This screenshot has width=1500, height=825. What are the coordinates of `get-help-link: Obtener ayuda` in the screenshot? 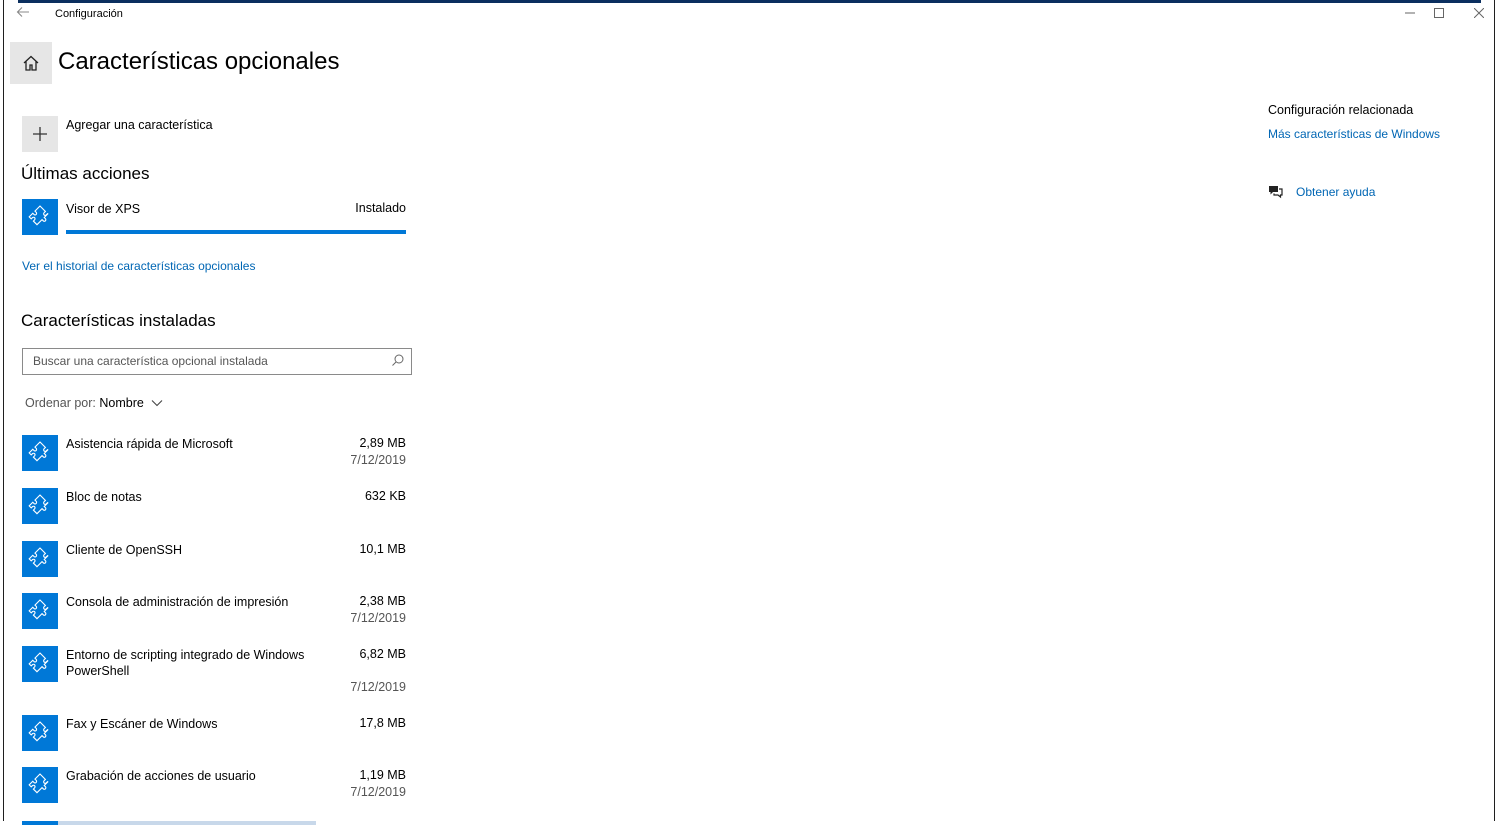 It's located at (1335, 192).